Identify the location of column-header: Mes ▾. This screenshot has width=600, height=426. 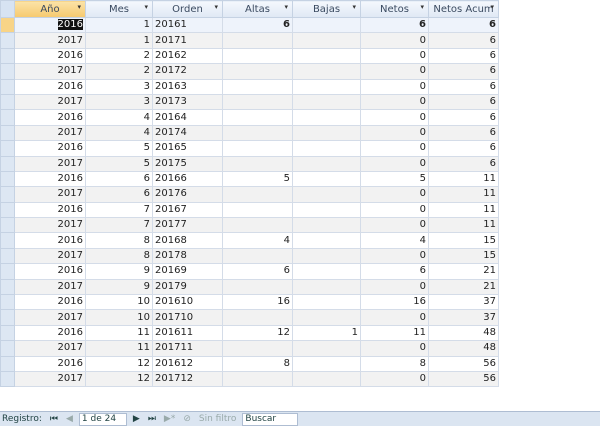
(119, 9).